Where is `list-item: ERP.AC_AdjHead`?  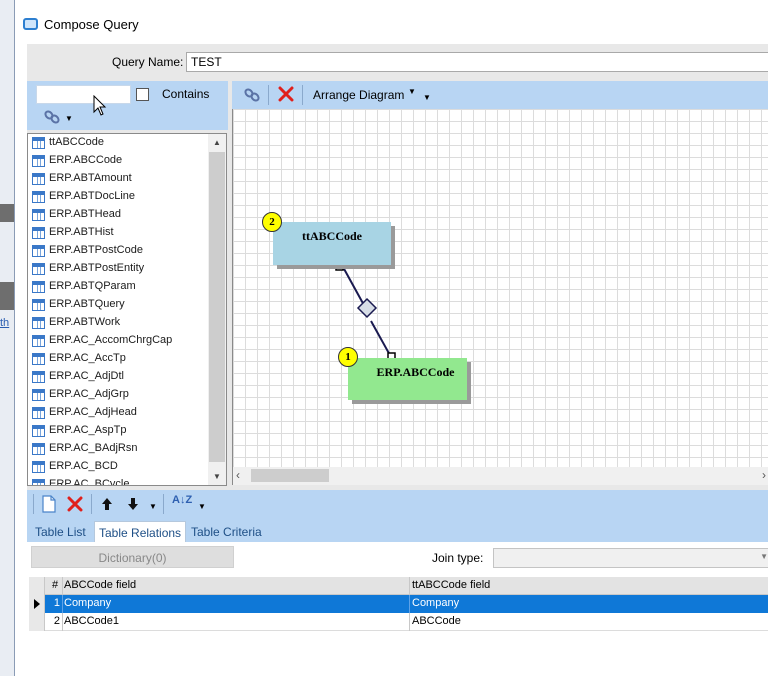 list-item: ERP.AC_AdjHead is located at coordinates (118, 413).